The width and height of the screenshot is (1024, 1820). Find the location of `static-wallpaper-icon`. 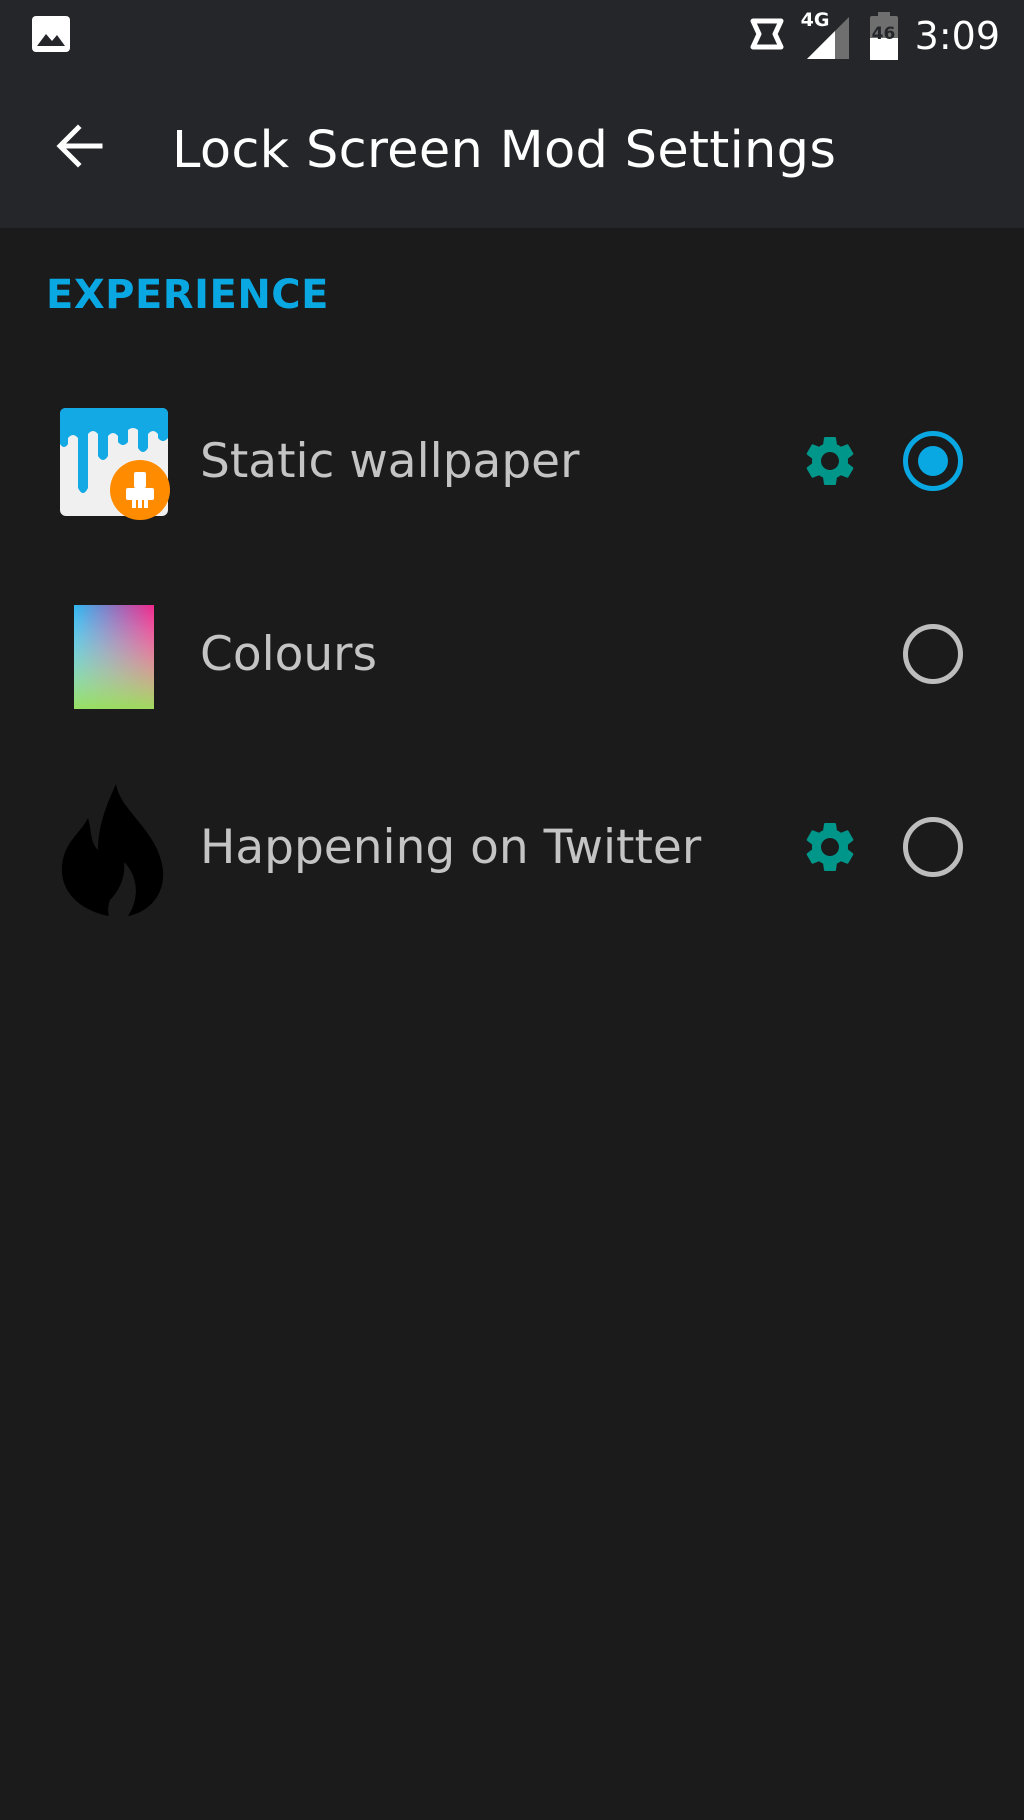

static-wallpaper-icon is located at coordinates (114, 464).